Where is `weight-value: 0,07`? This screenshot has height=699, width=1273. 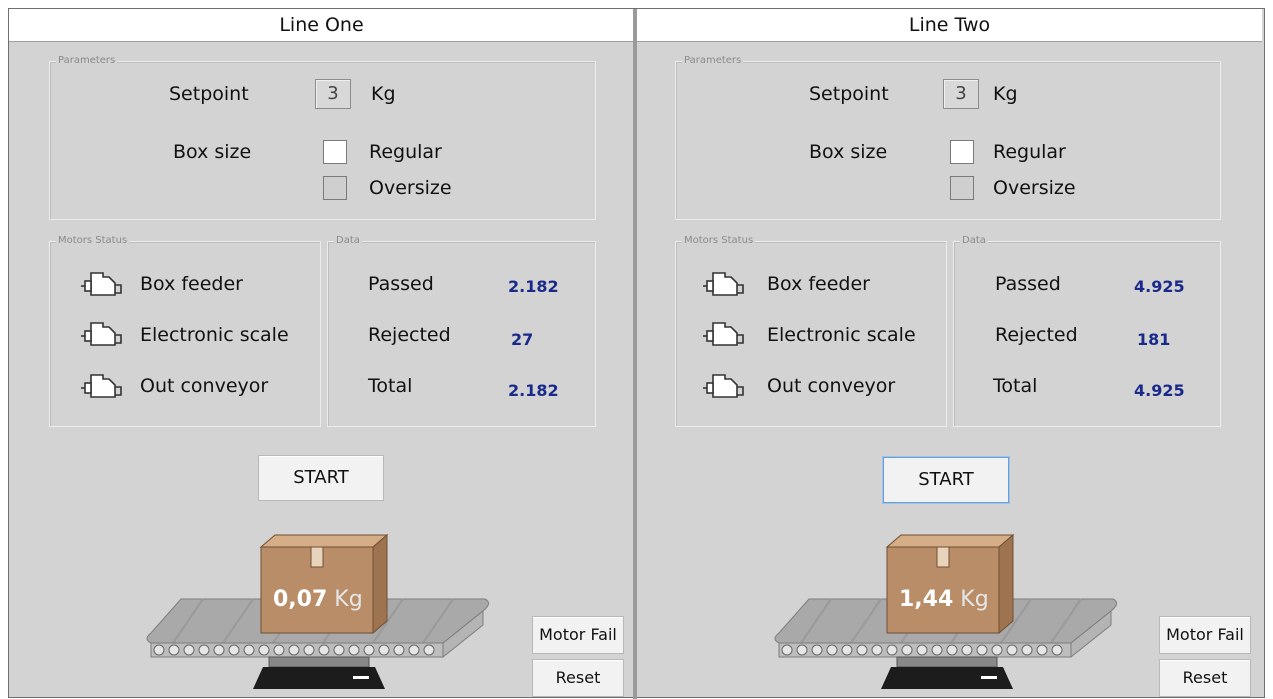
weight-value: 0,07 is located at coordinates (300, 599).